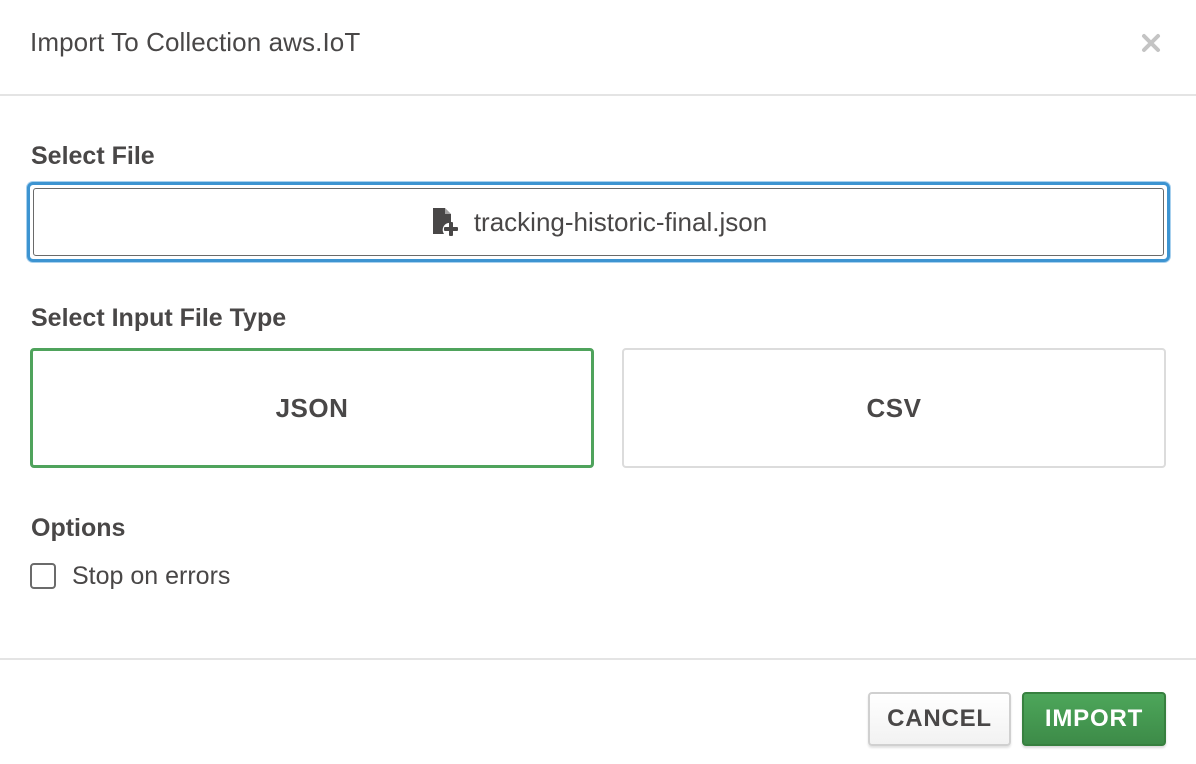 The width and height of the screenshot is (1196, 764). I want to click on dialog-header: Import To Collection aws.IoT, so click(598, 48).